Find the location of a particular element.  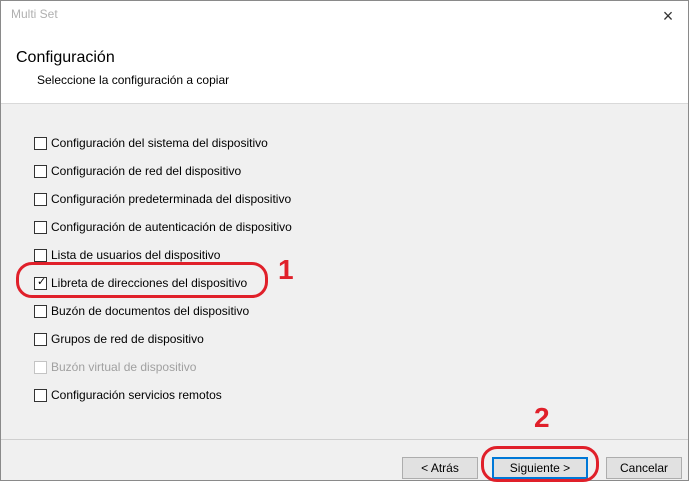

close-icon: × is located at coordinates (668, 16).